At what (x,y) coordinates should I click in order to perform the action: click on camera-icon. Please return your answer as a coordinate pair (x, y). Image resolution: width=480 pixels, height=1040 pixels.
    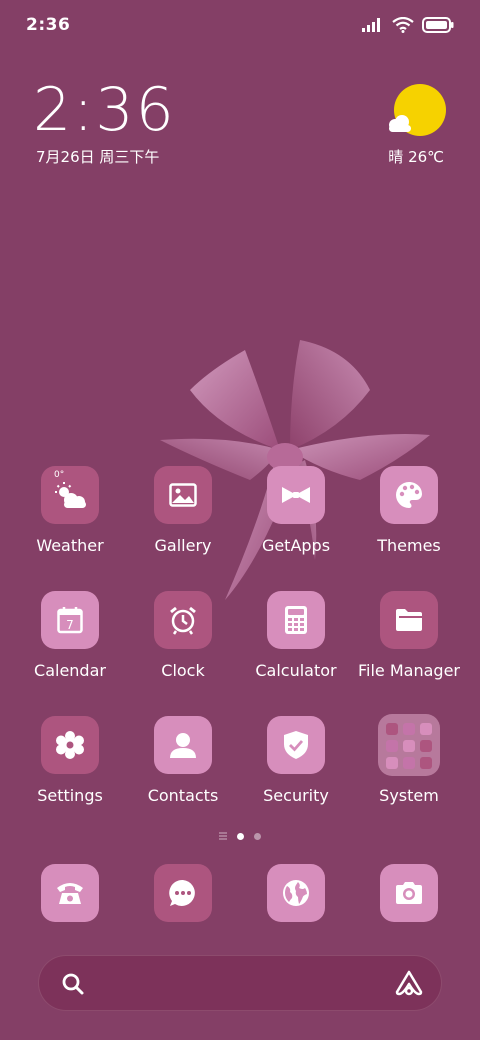
    Looking at the image, I should click on (409, 893).